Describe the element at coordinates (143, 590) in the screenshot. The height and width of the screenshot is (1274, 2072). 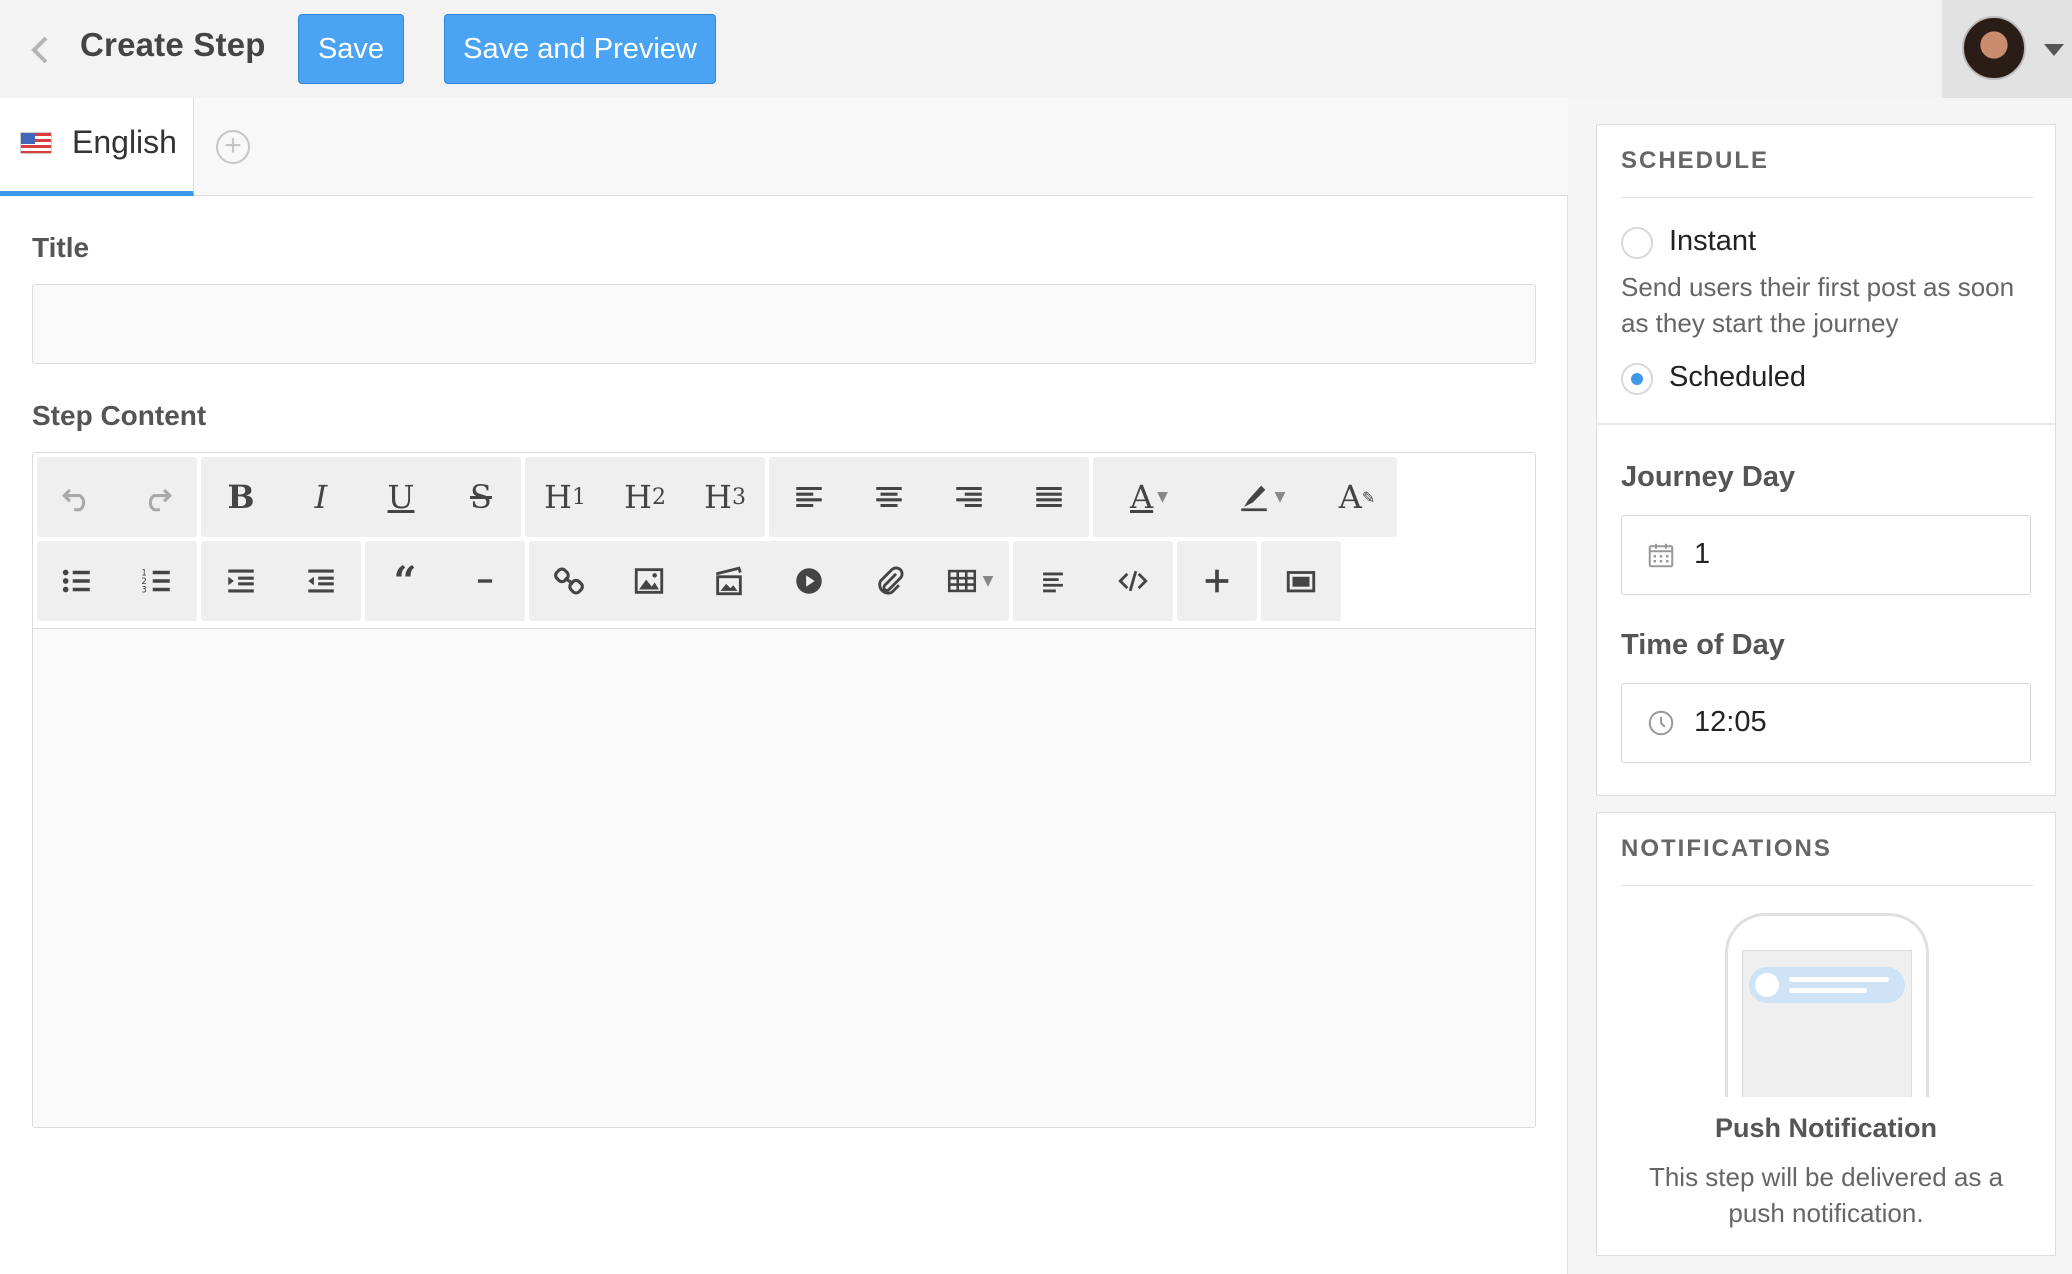
I see `svg-text: 3` at that location.